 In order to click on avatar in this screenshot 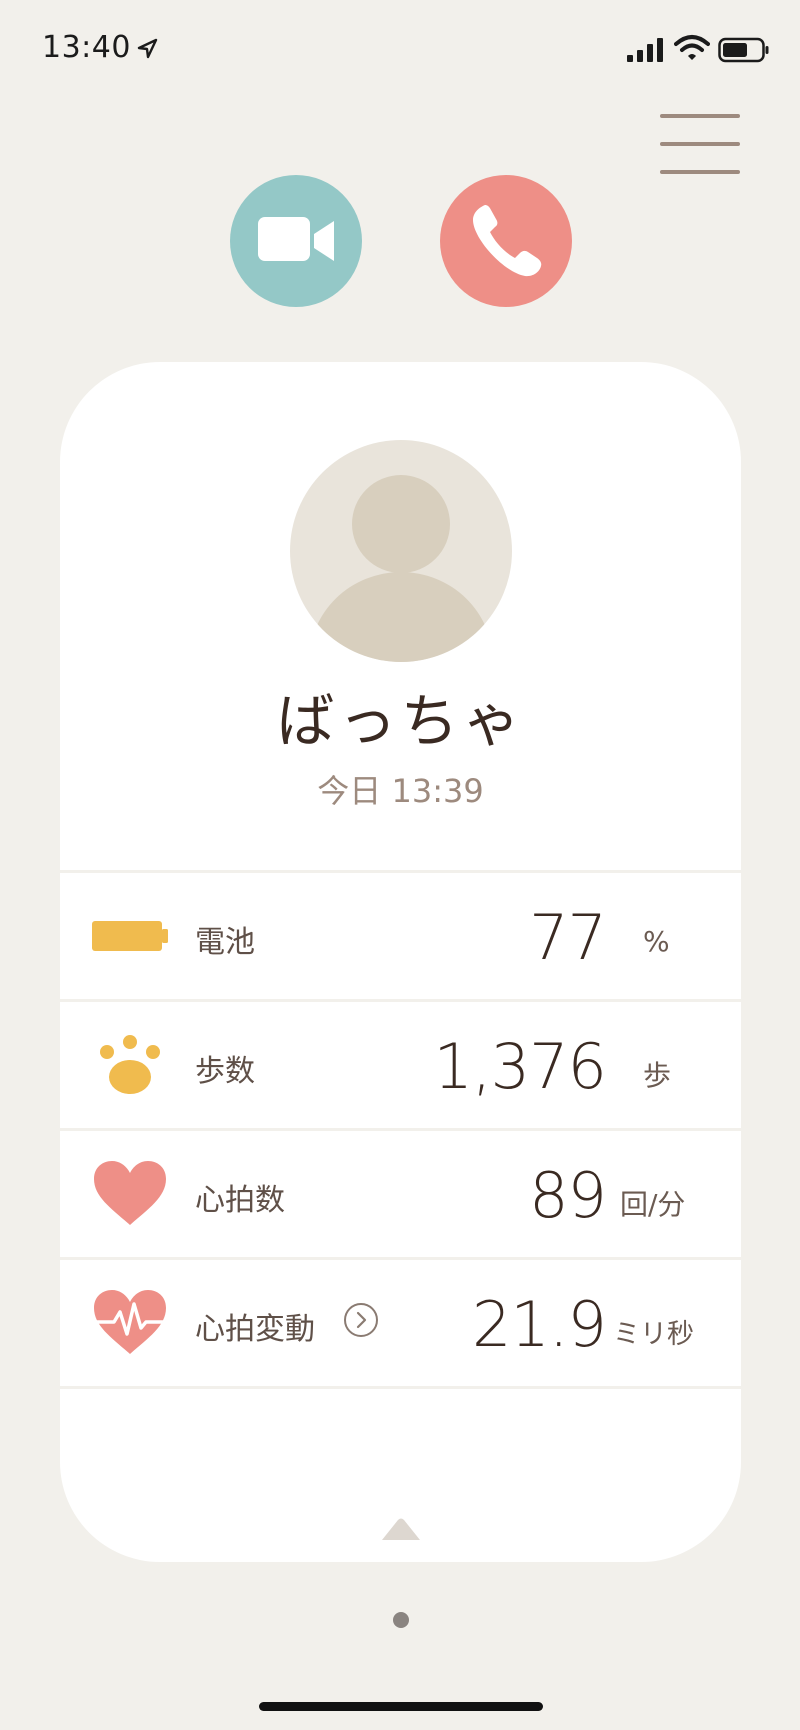, I will do `click(401, 551)`.